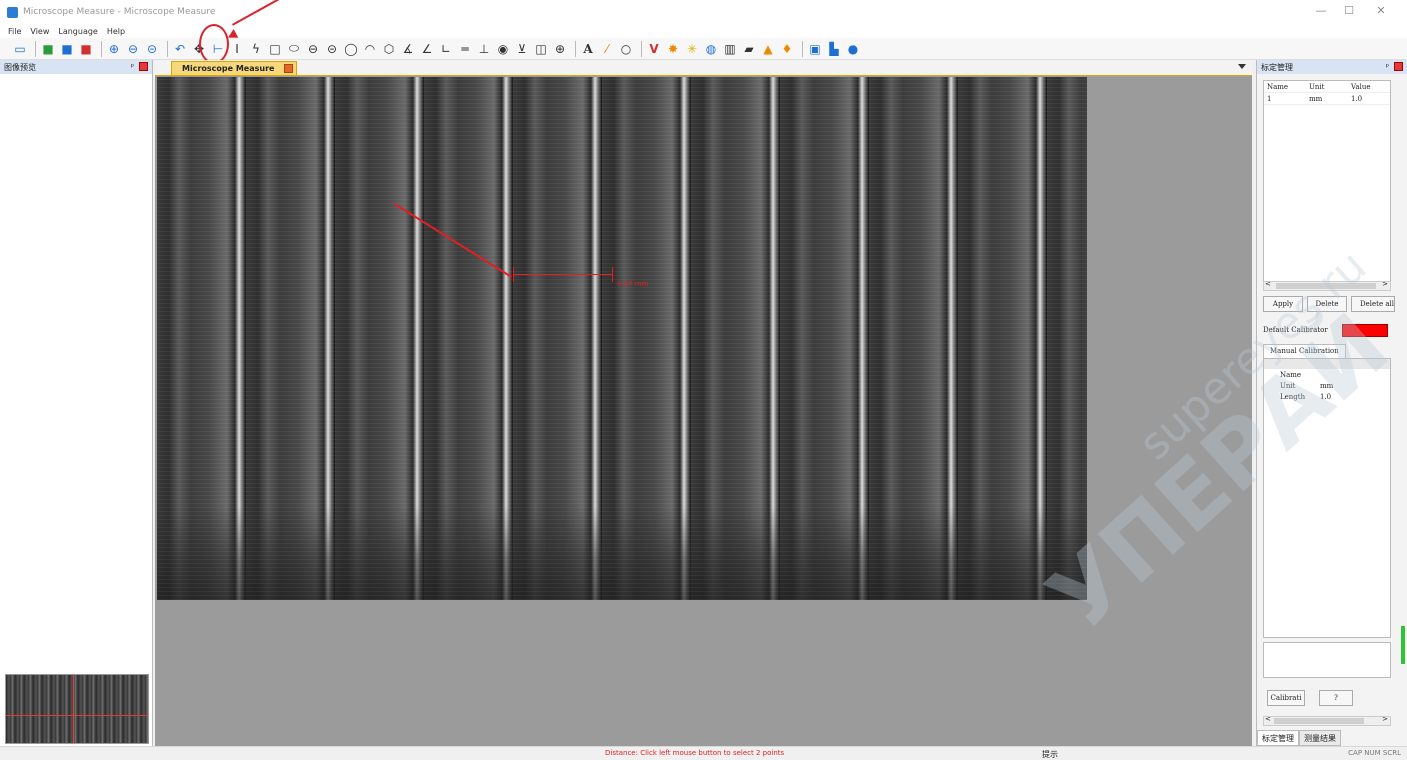 The width and height of the screenshot is (1407, 760). Describe the element at coordinates (1327, 304) in the screenshot. I see `delete-button: Delete` at that location.